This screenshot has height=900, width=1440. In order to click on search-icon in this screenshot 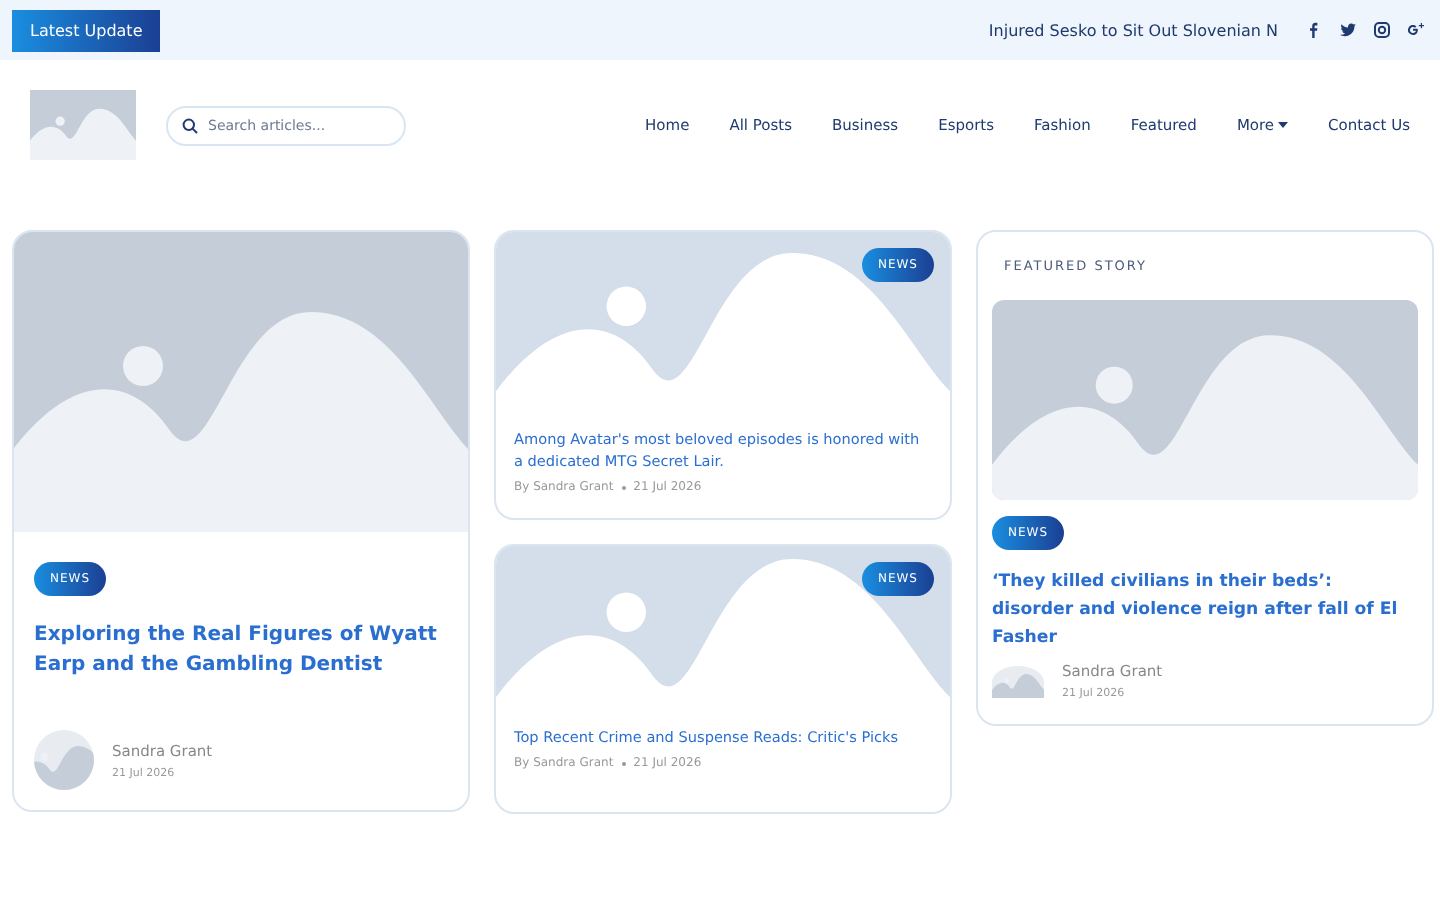, I will do `click(190, 125)`.